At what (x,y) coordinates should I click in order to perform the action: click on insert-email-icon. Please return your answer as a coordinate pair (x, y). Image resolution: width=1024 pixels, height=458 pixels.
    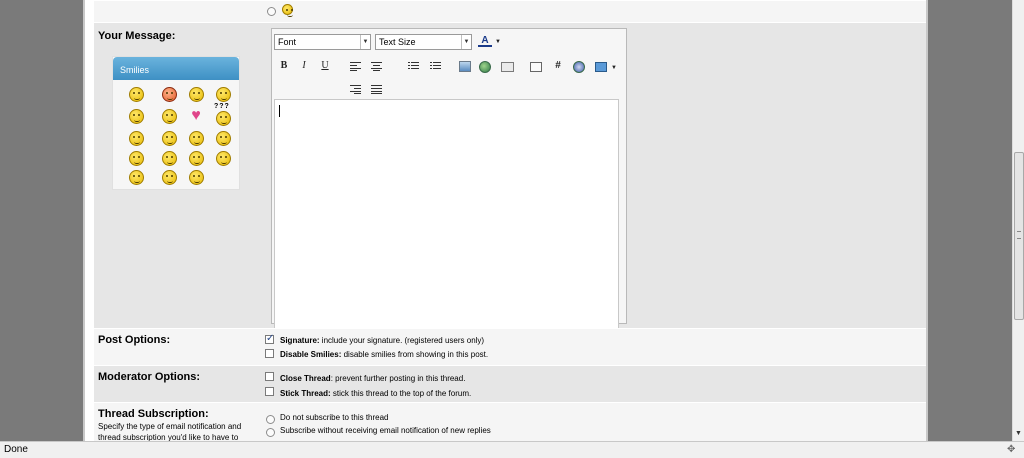
    Looking at the image, I should click on (507, 67).